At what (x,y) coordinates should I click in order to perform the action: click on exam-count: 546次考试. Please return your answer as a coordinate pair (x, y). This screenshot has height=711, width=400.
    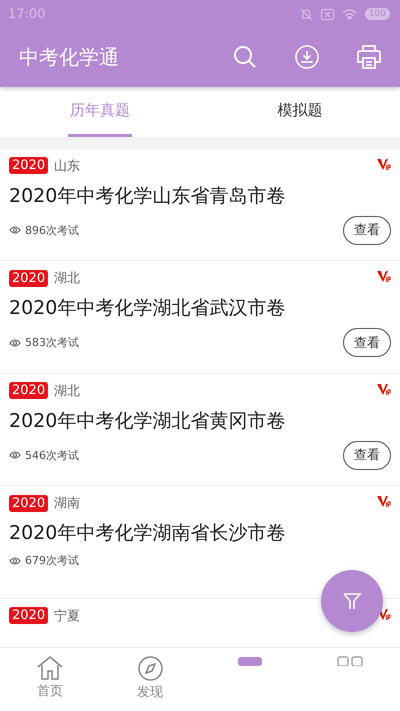
    Looking at the image, I should click on (52, 455).